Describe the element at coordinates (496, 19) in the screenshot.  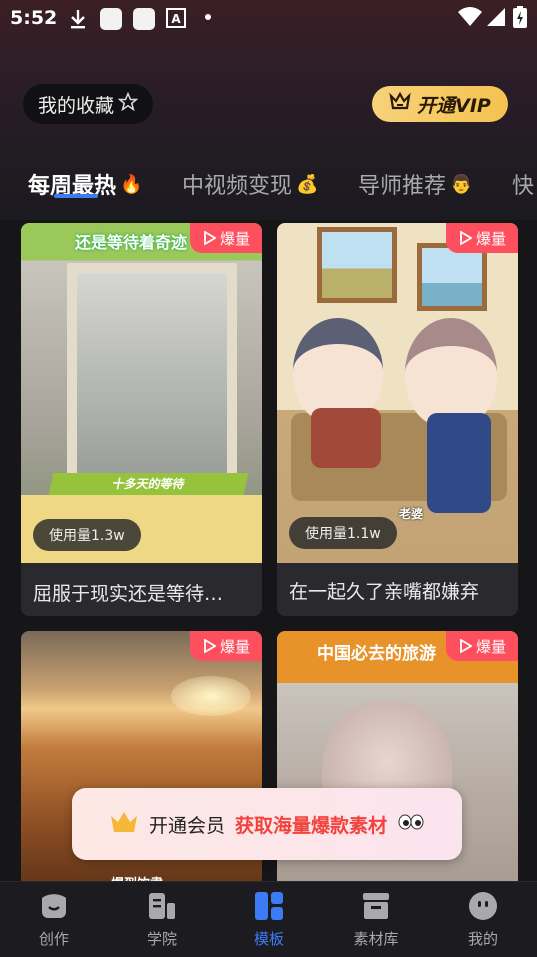
I see `signal-icon` at that location.